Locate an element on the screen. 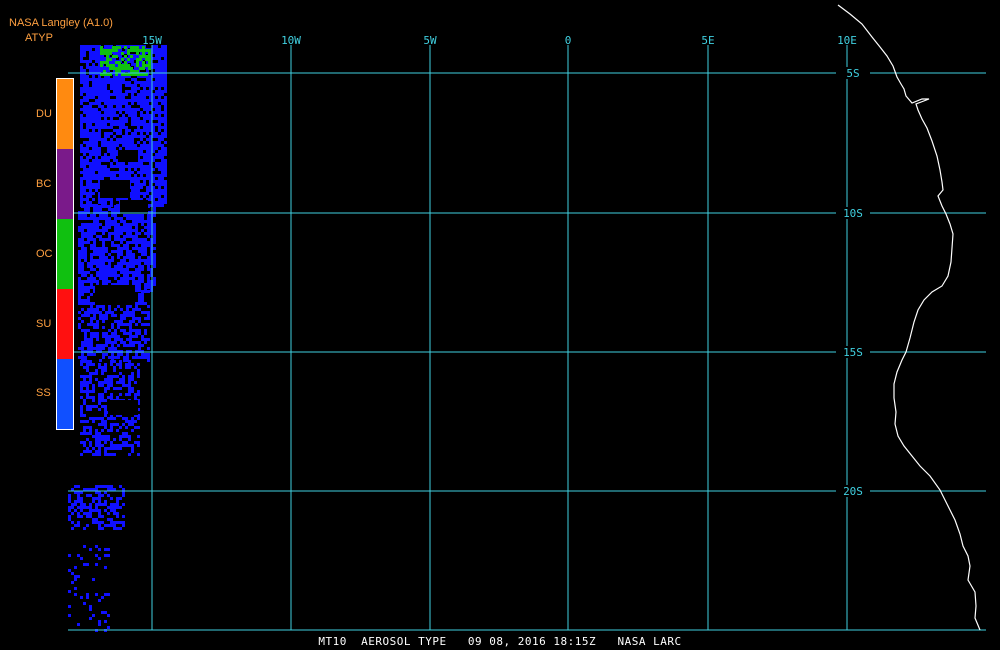 The image size is (1000, 650). legend-label-su: SU is located at coordinates (44, 324).